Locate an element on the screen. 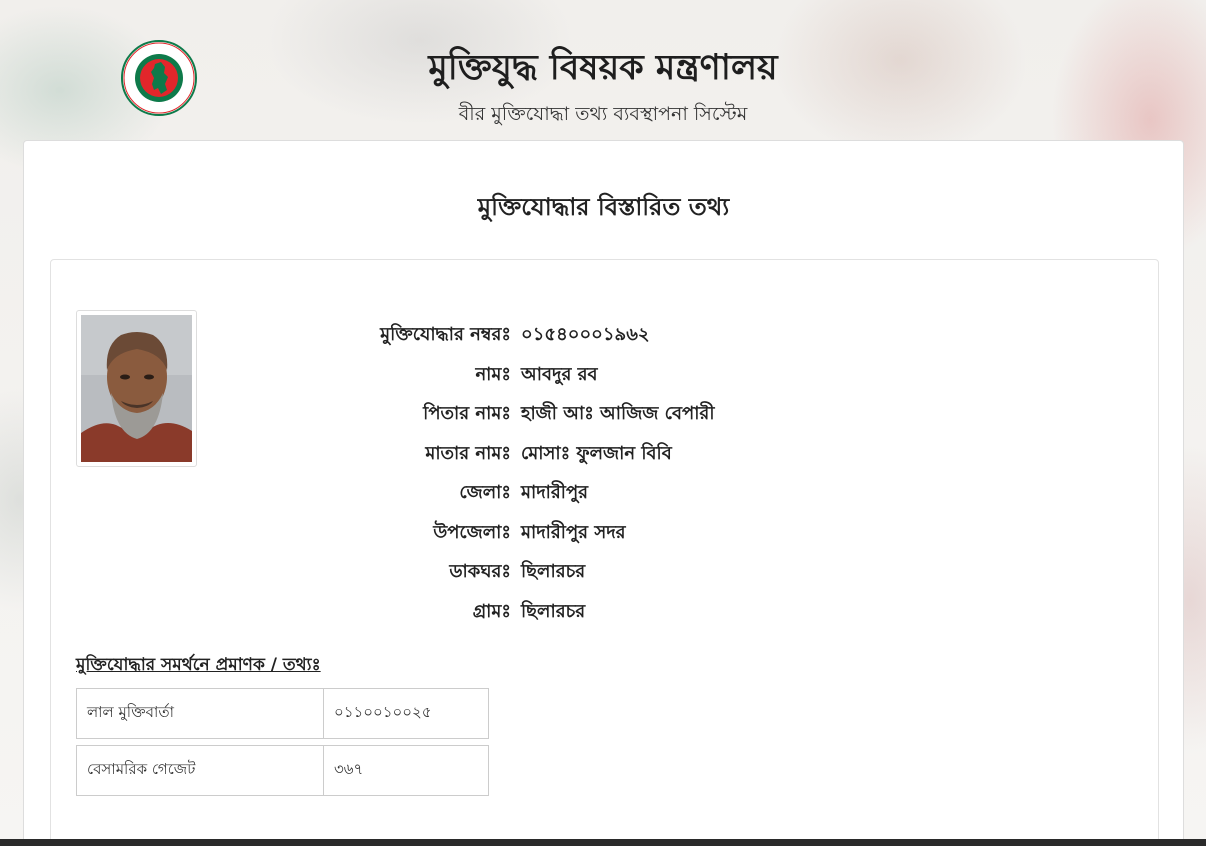 The height and width of the screenshot is (846, 1206). footer-bar is located at coordinates (603, 842).